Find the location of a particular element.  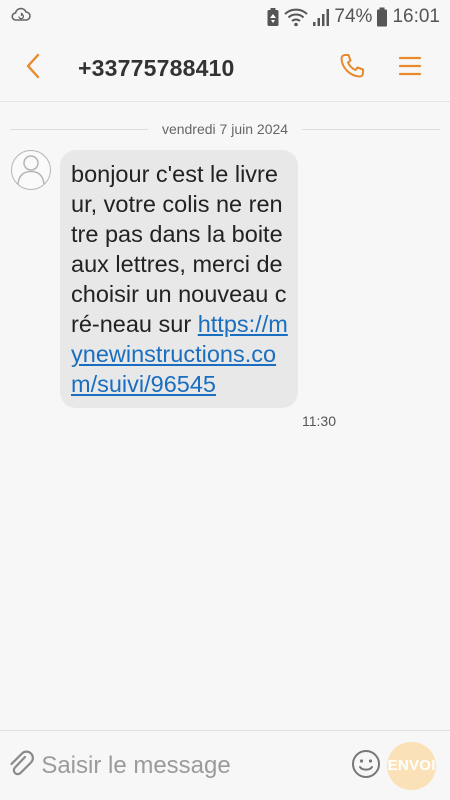

date-separator: vendredi 7 juin 2024 is located at coordinates (225, 129).